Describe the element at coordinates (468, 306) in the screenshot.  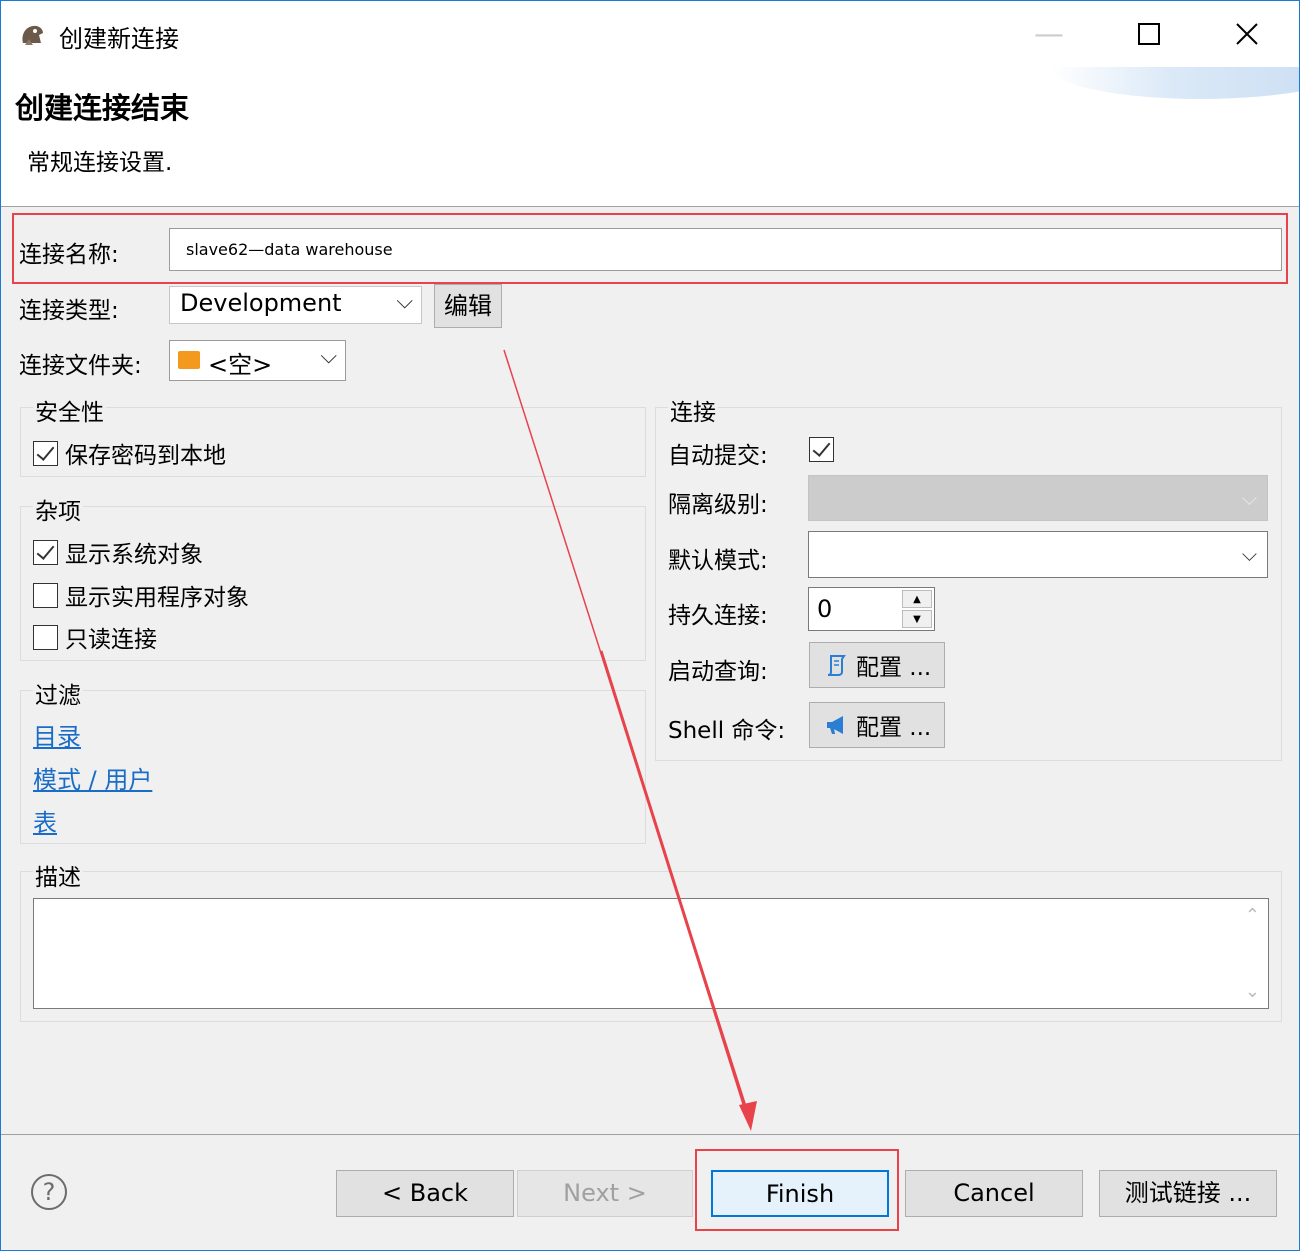
I see `edit-type-button: 编辑` at that location.